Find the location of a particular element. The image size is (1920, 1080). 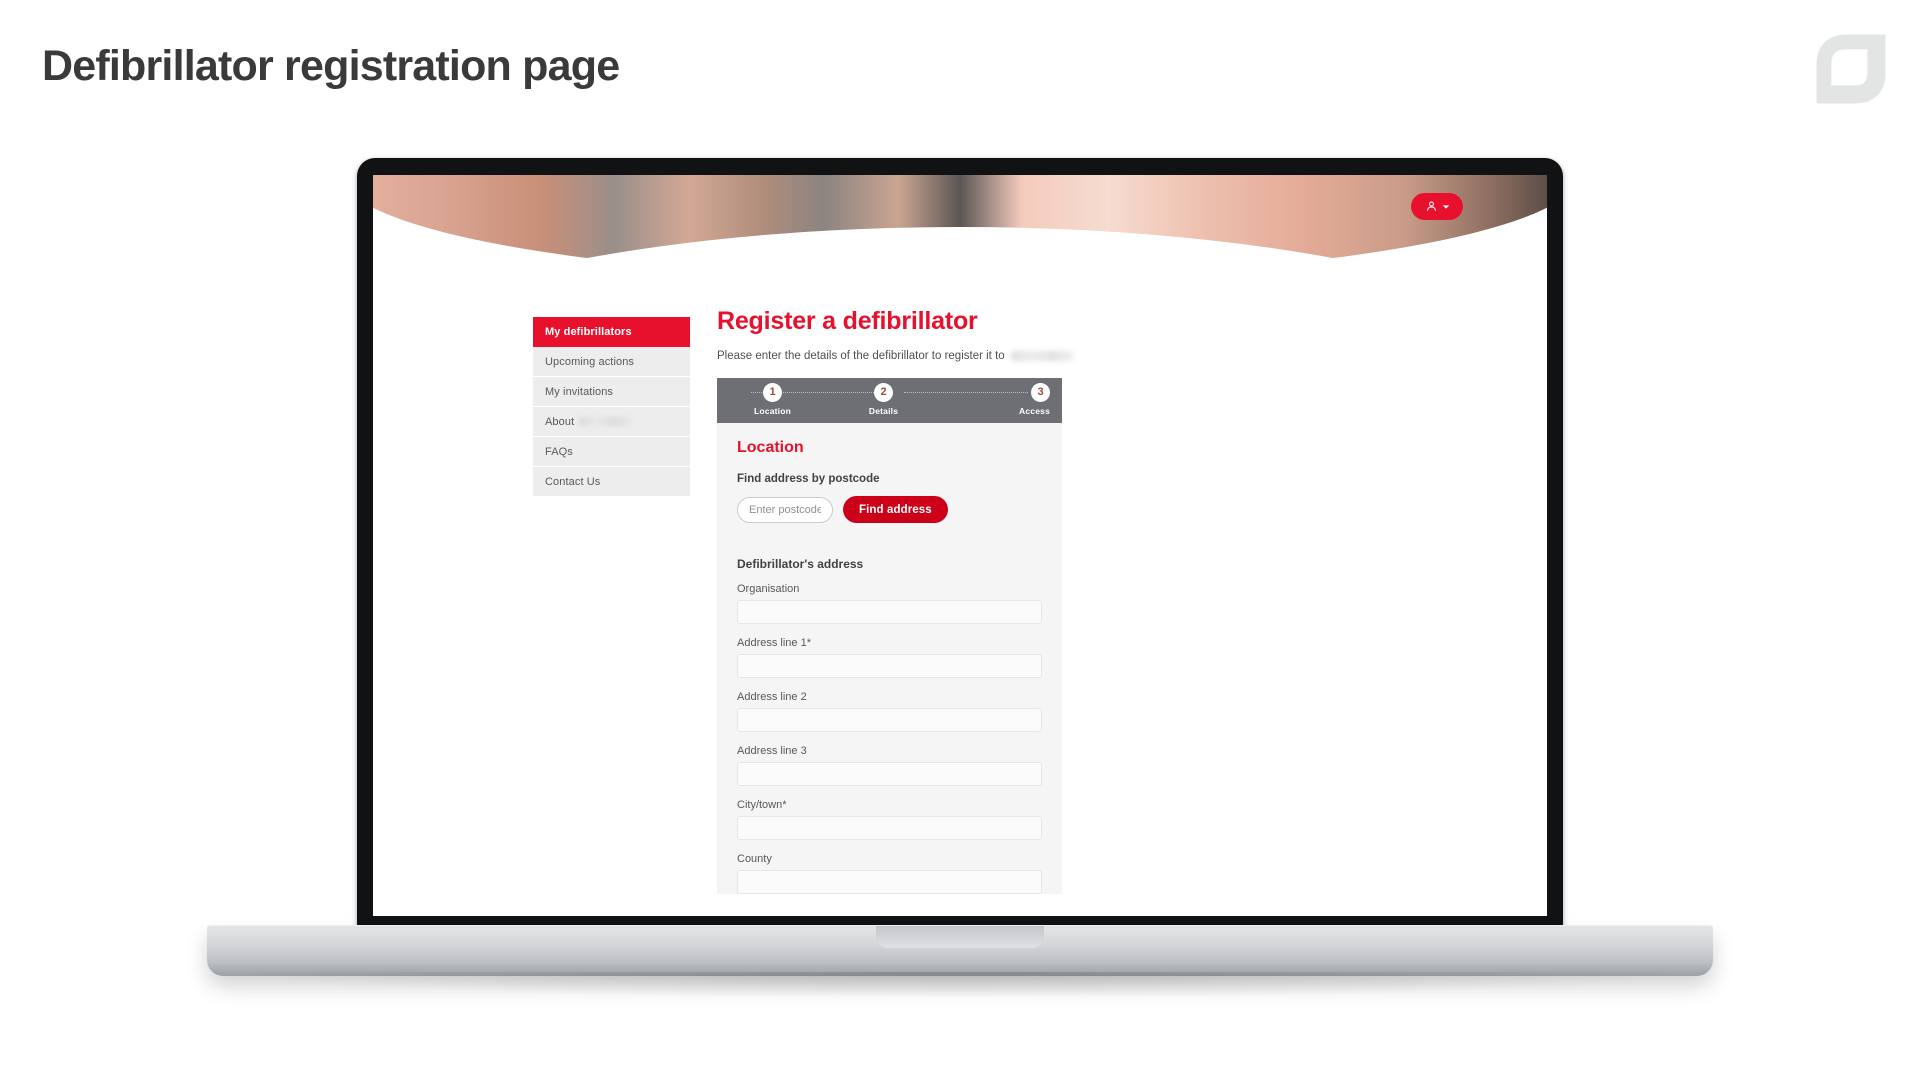

field-city-town: City/town* is located at coordinates (889, 819).